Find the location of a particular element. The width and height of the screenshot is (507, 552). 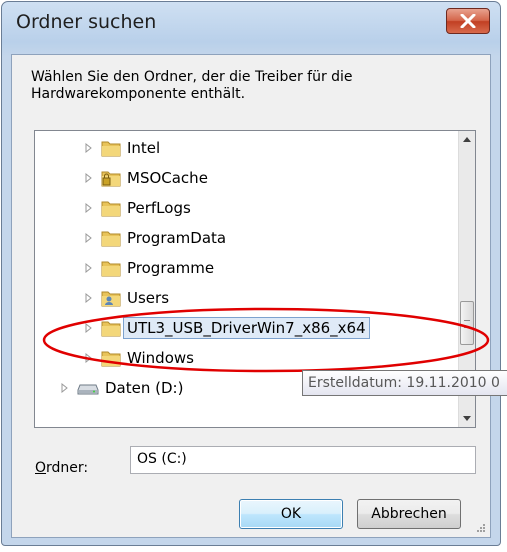

scroll-down-arrow-icon is located at coordinates (467, 418).